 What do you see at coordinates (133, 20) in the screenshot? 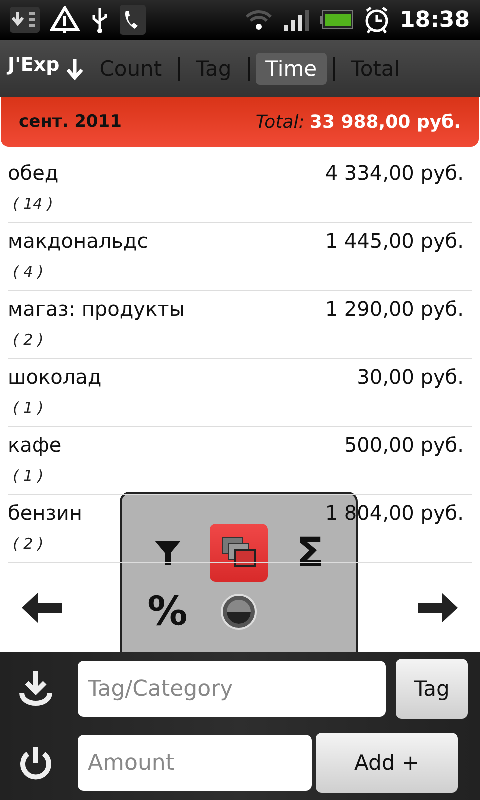
I see `phone-icon` at bounding box center [133, 20].